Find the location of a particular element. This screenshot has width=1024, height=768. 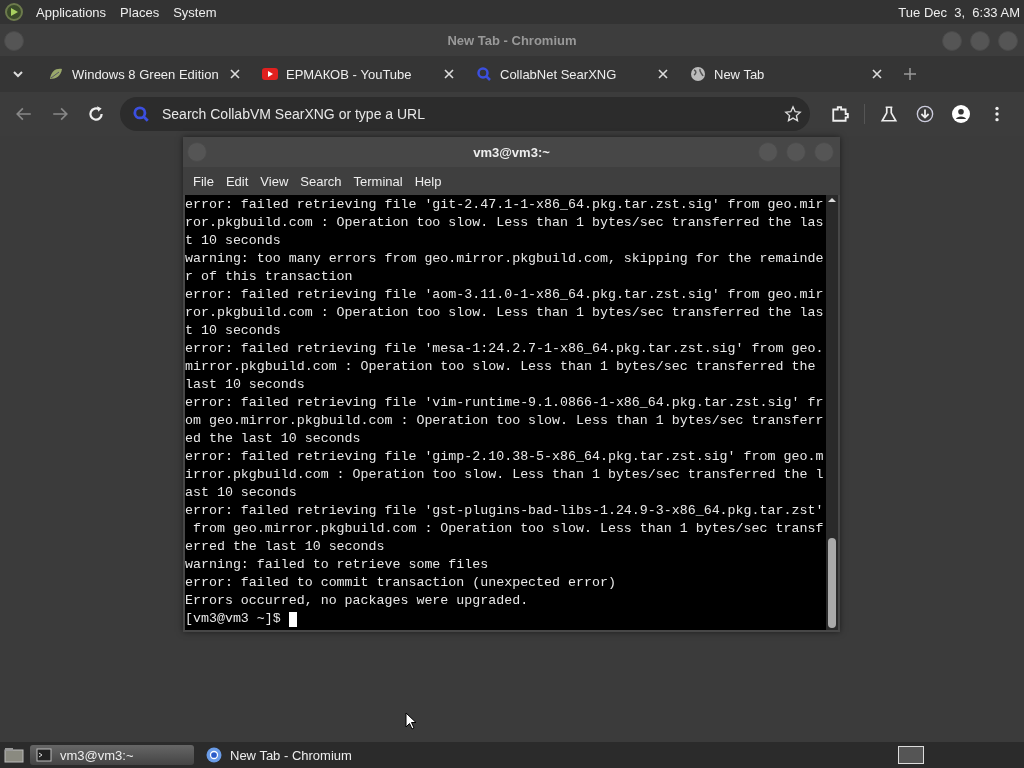

download-icon is located at coordinates (925, 114).